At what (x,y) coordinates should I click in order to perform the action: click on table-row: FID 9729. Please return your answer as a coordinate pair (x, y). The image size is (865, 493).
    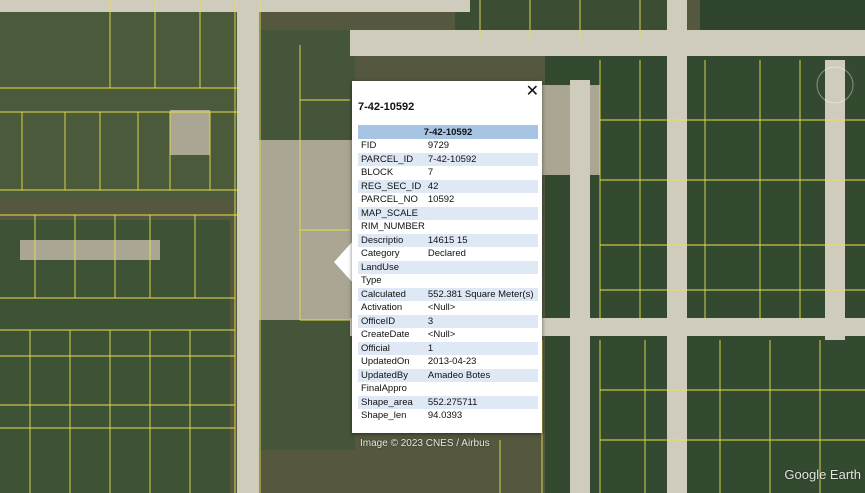
    Looking at the image, I should click on (448, 146).